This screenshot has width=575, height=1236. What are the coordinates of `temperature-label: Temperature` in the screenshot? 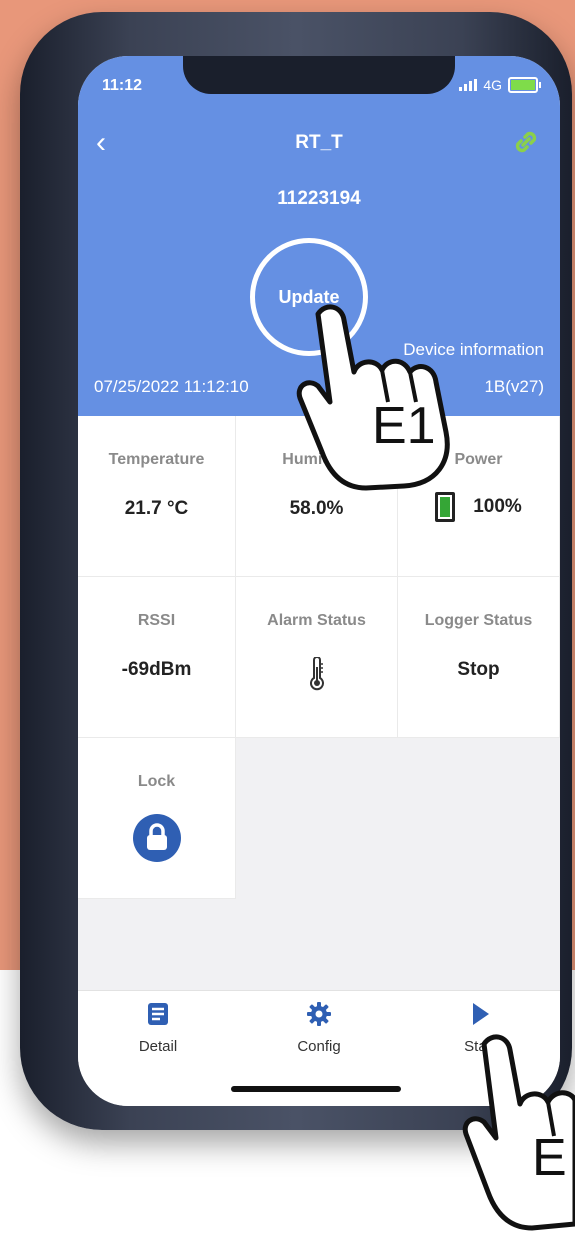 It's located at (156, 459).